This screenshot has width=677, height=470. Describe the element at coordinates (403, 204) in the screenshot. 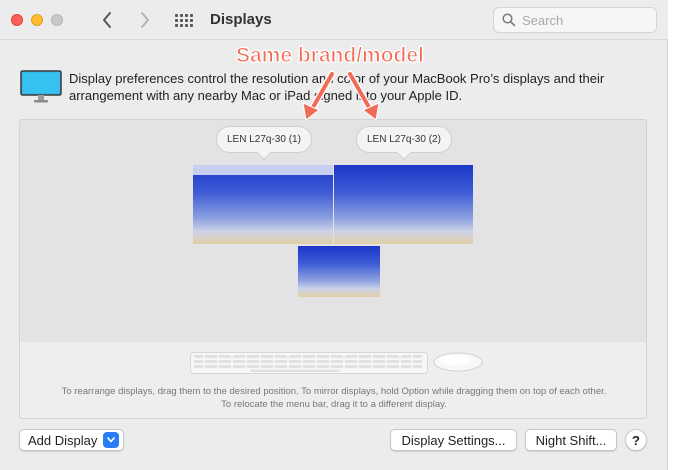

I see `display-2-thumbnail` at that location.